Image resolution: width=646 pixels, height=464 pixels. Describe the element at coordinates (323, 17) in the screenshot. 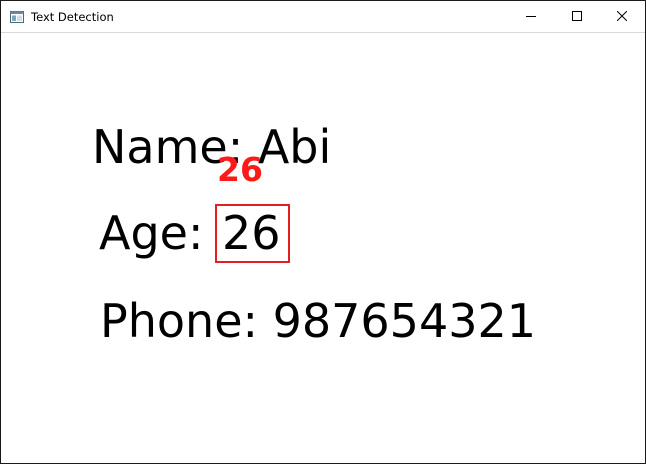

I see `title-bar: Text Detection` at that location.